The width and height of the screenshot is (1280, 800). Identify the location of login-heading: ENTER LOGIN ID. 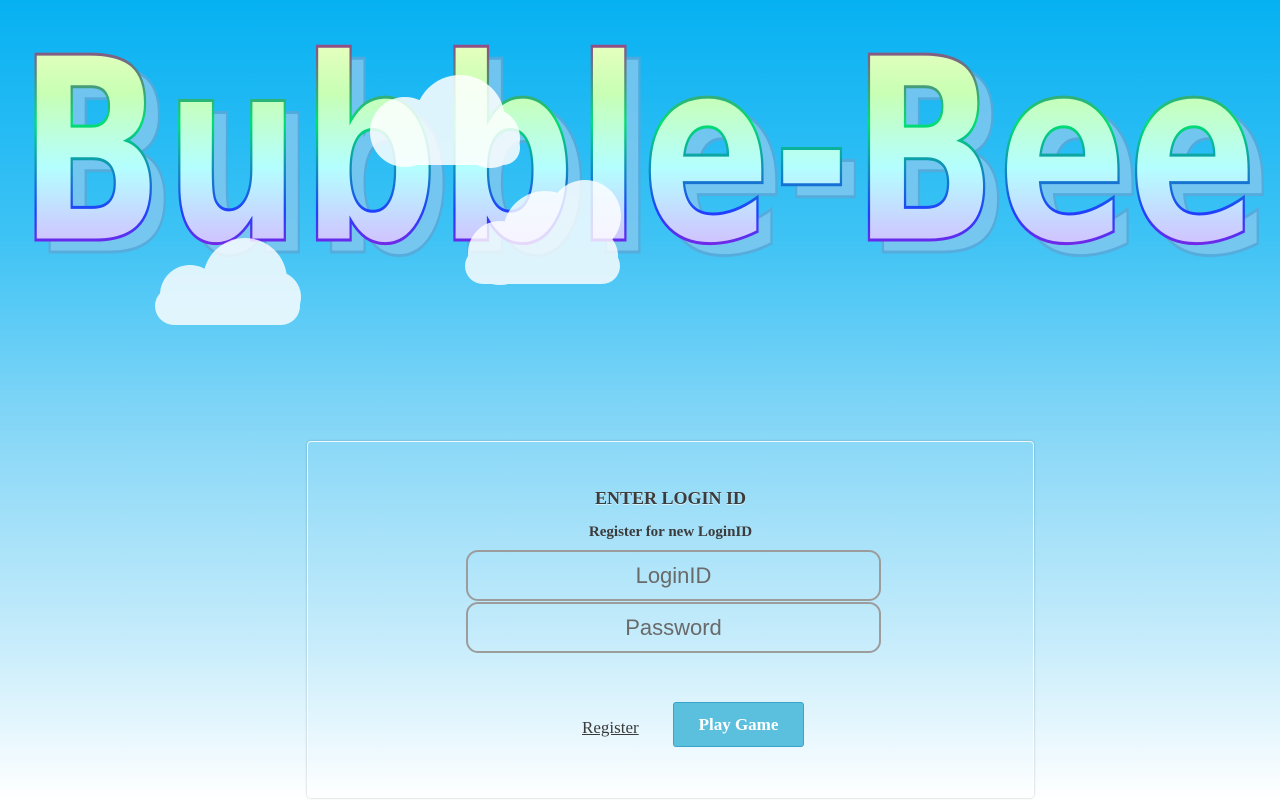
(670, 498).